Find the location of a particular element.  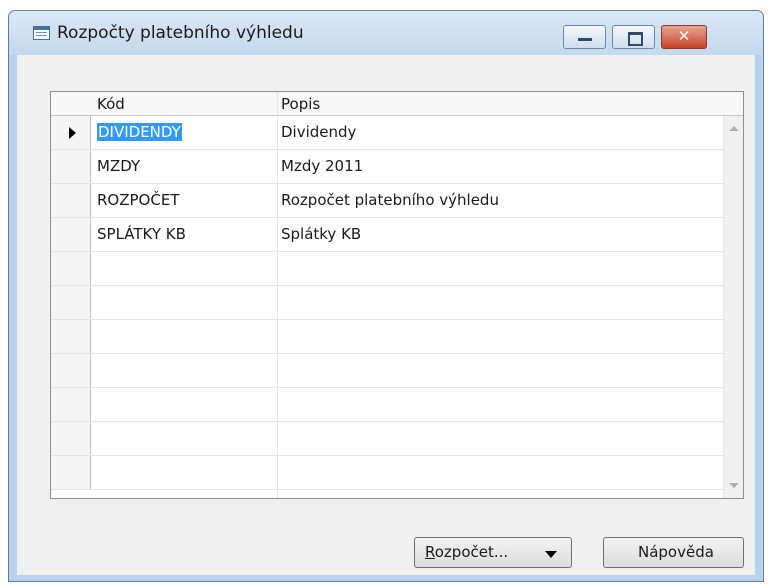

minimize-icon is located at coordinates (585, 39).